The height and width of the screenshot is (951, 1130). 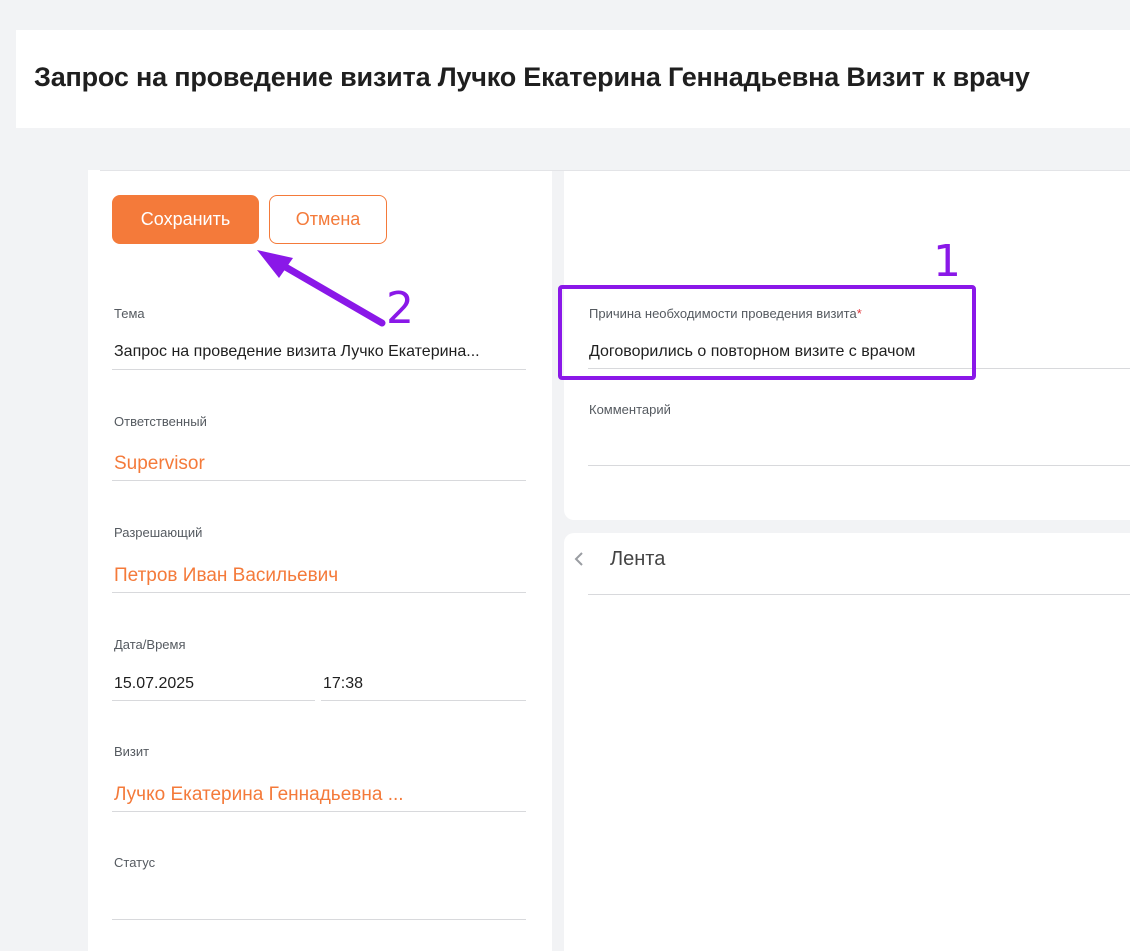 What do you see at coordinates (129, 313) in the screenshot?
I see `topic-label: Тема` at bounding box center [129, 313].